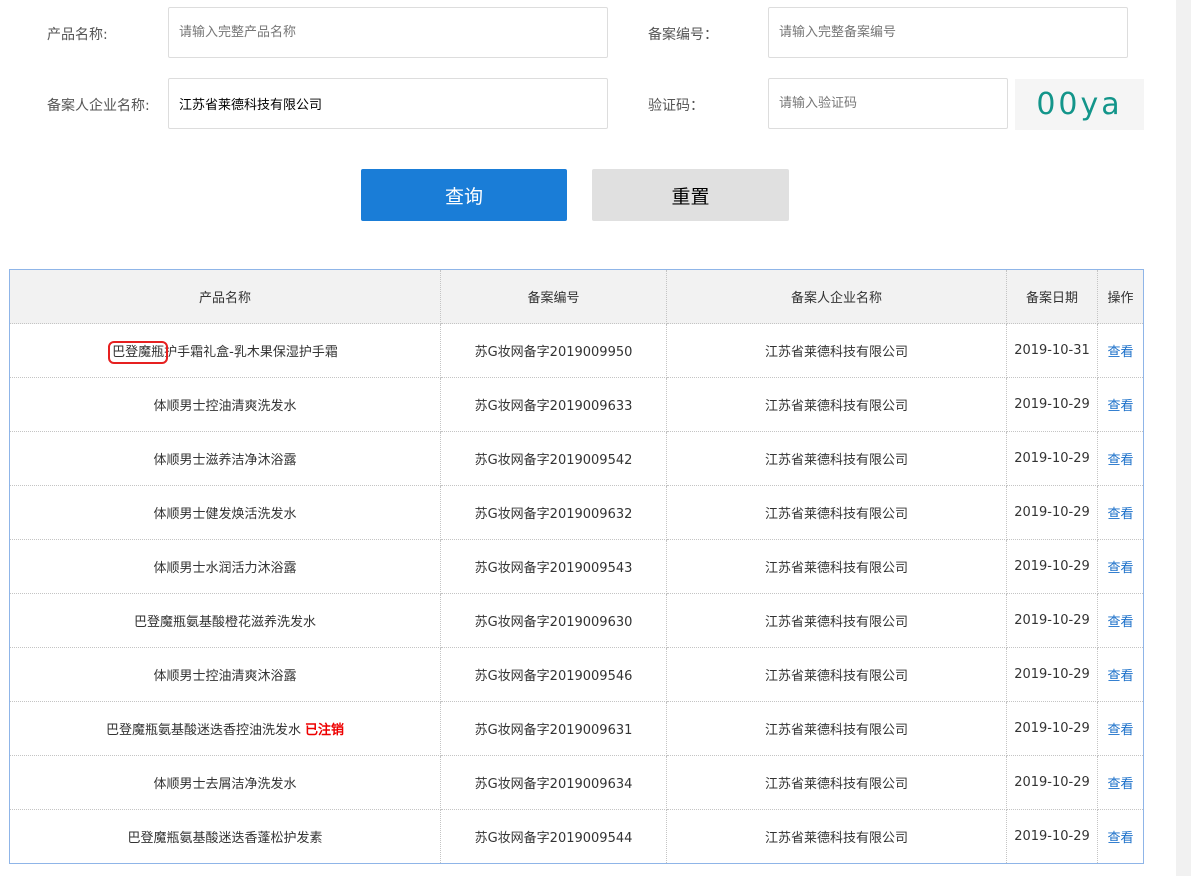 Image resolution: width=1191 pixels, height=876 pixels. I want to click on status-badge: 已注销, so click(325, 730).